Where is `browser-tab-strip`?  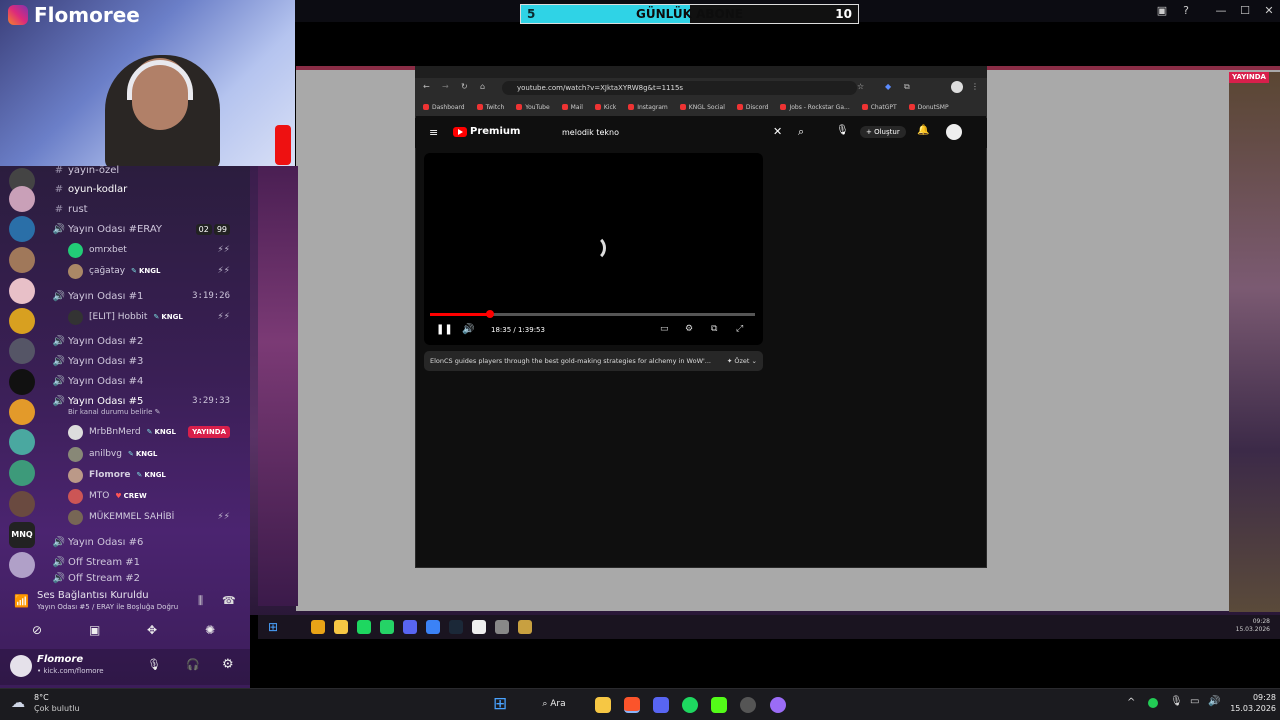 browser-tab-strip is located at coordinates (701, 72).